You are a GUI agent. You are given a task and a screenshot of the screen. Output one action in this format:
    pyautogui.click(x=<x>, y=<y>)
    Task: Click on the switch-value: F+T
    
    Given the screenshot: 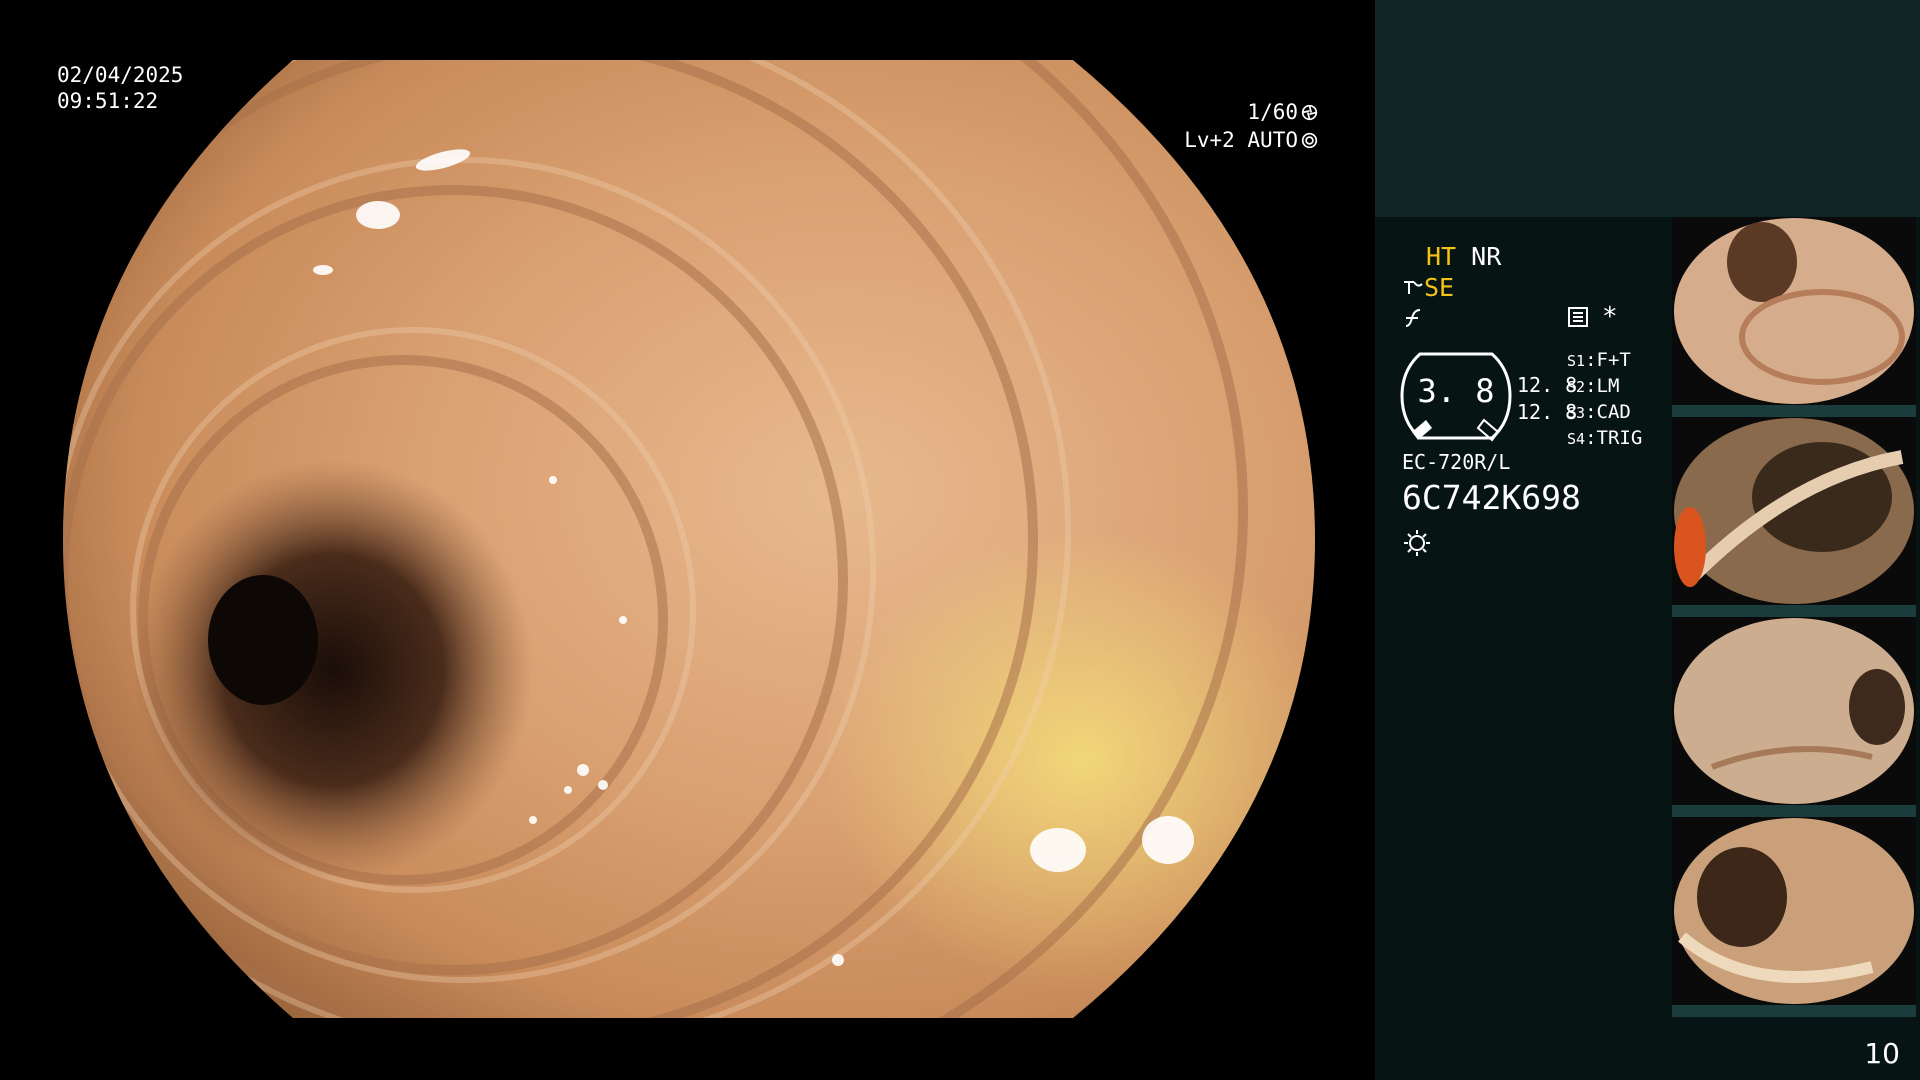 What is the action you would take?
    pyautogui.click(x=1613, y=360)
    